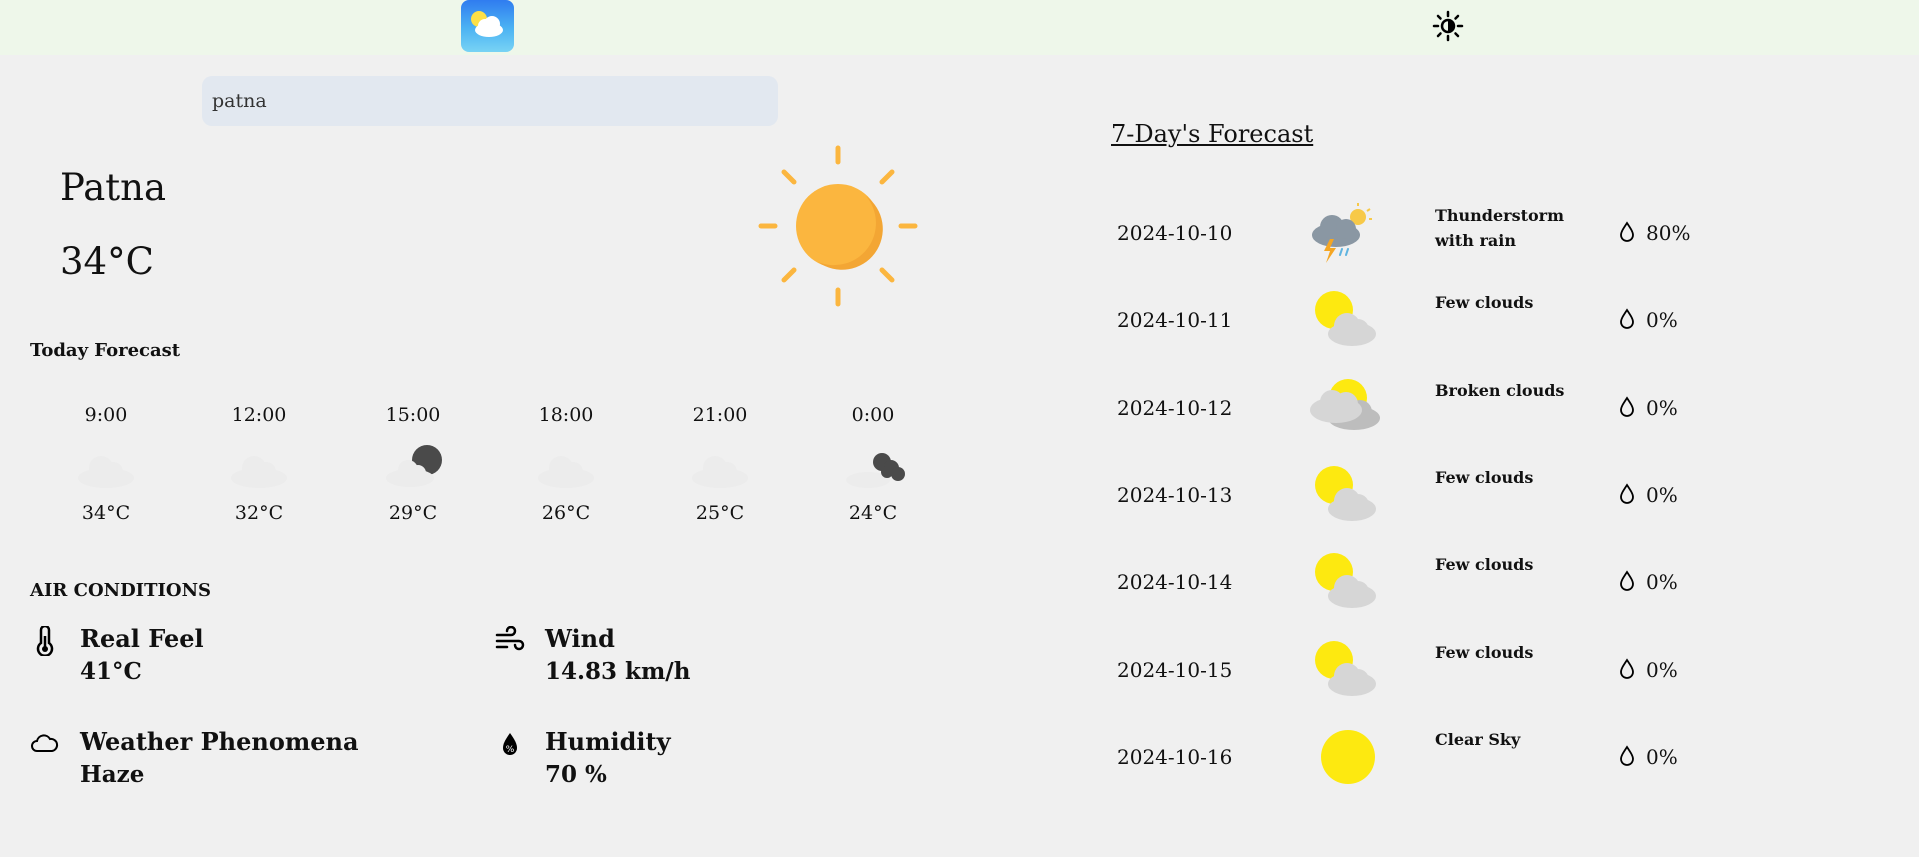 Image resolution: width=1919 pixels, height=857 pixels. What do you see at coordinates (1175, 757) in the screenshot?
I see `forecast-date: 2024-10-16` at bounding box center [1175, 757].